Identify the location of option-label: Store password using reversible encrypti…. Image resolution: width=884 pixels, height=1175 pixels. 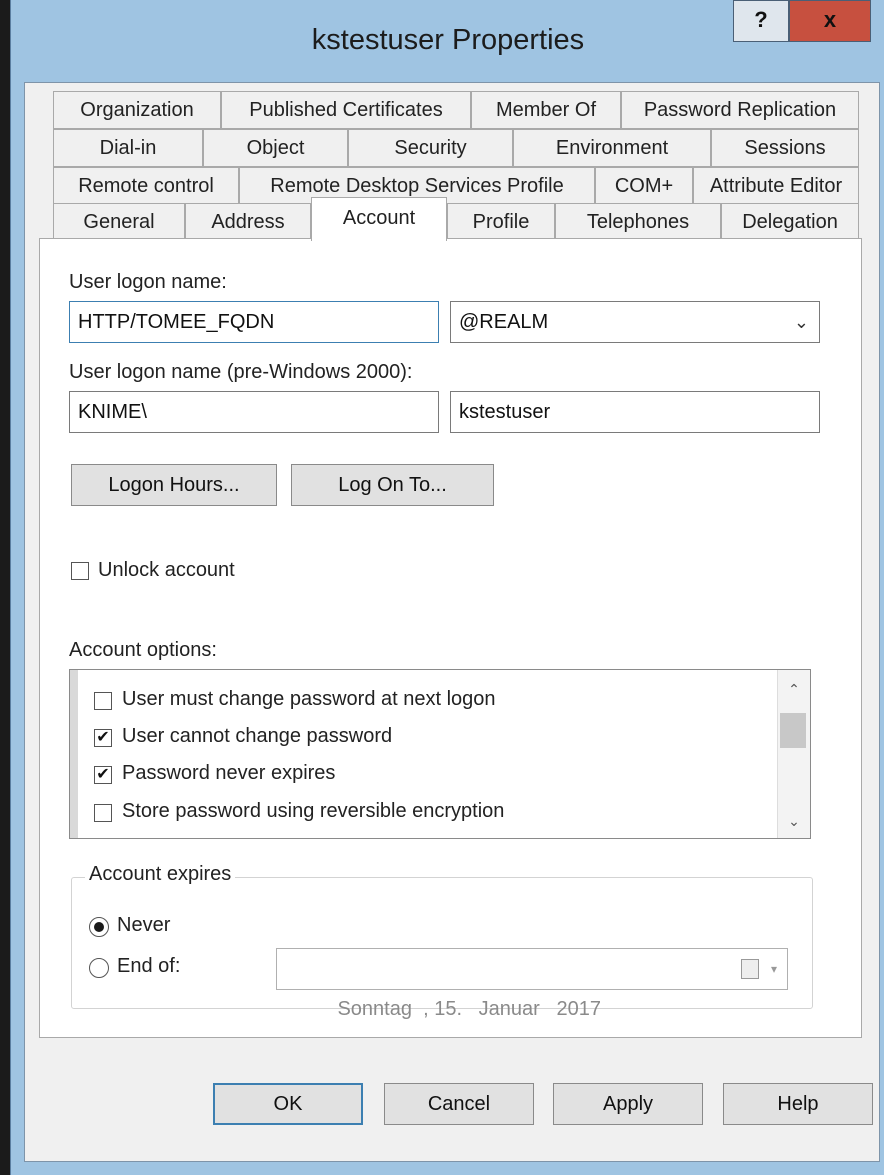
(313, 811).